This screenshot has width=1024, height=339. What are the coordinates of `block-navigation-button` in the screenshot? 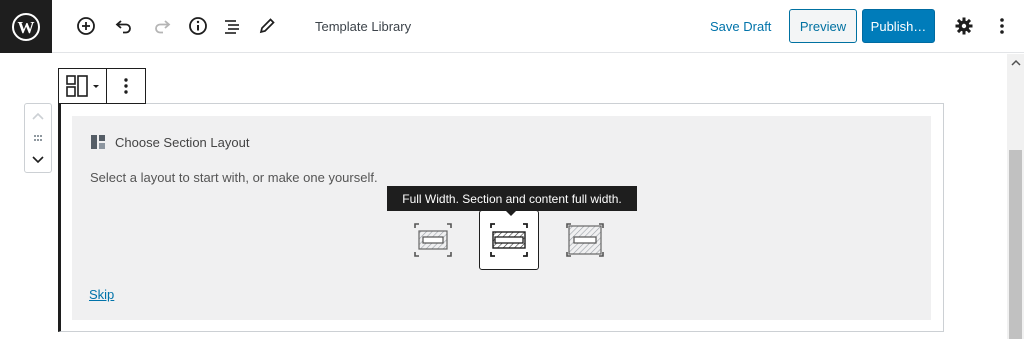 It's located at (232, 26).